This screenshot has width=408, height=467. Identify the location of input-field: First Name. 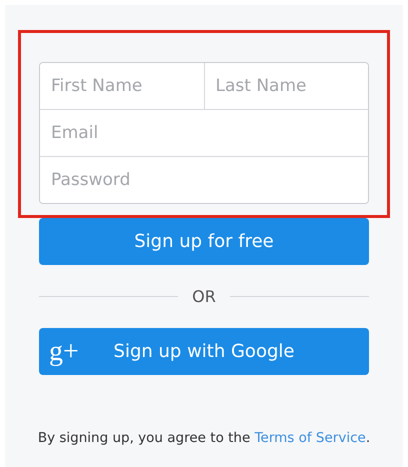
(122, 86).